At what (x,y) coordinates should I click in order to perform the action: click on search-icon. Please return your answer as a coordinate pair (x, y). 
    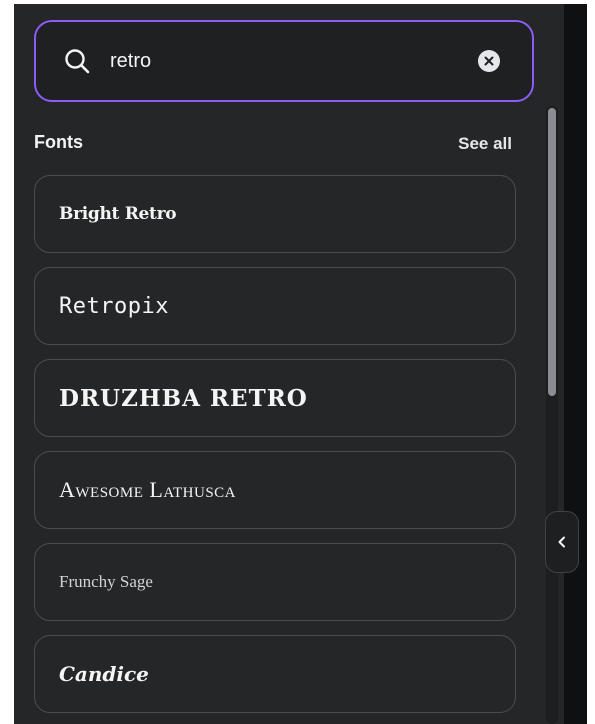
    Looking at the image, I should click on (77, 61).